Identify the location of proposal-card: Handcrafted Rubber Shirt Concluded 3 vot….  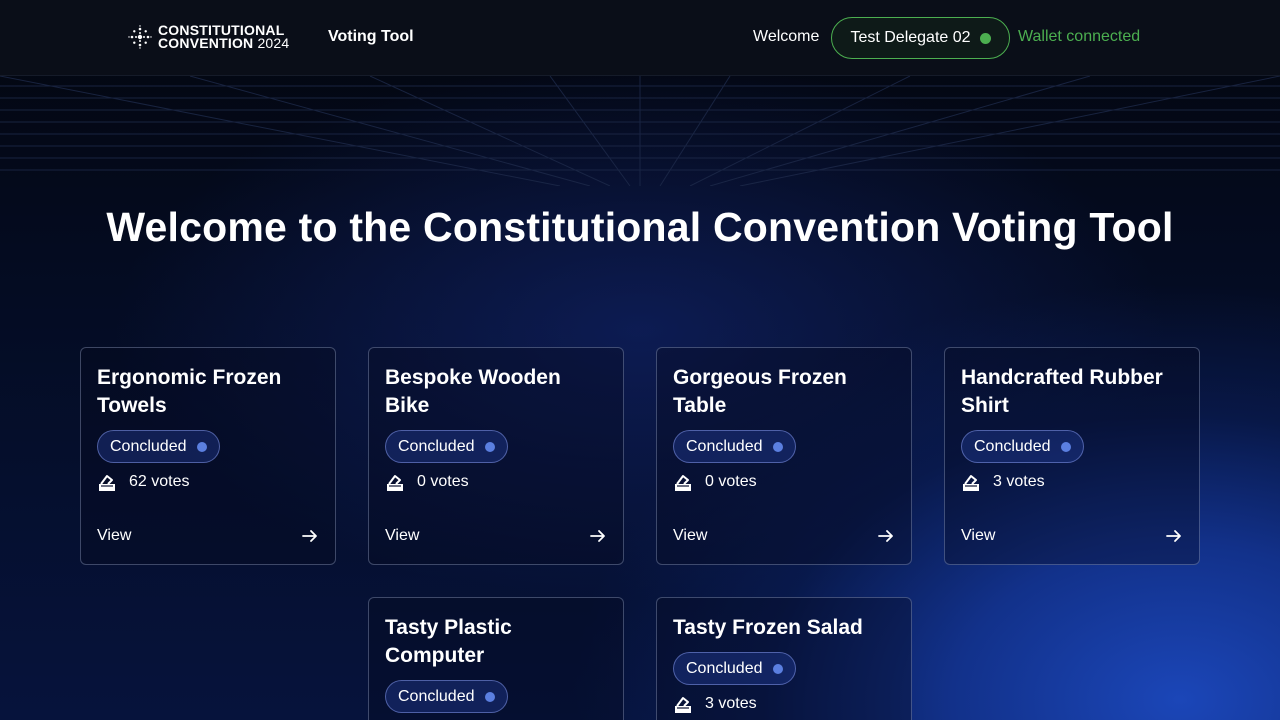
(1072, 456).